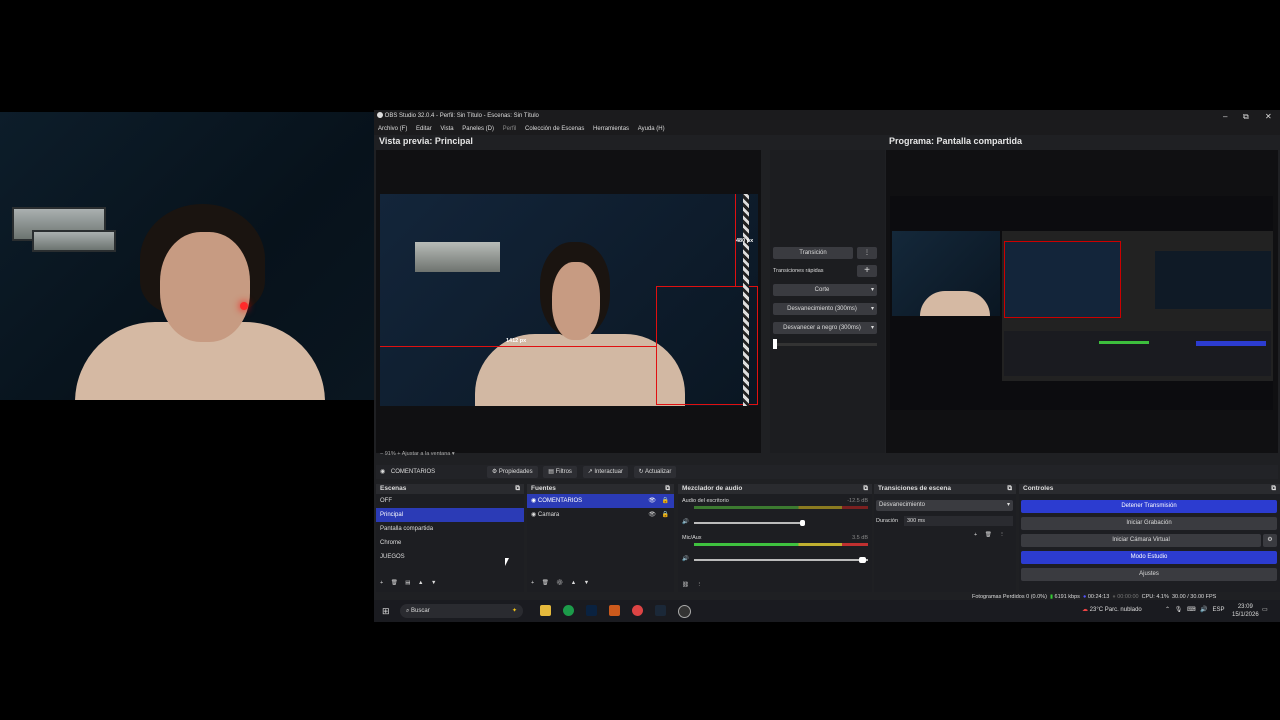 This screenshot has height=720, width=1280. What do you see at coordinates (1149, 523) in the screenshot?
I see `start-recording-button: Iniciar Grabación` at bounding box center [1149, 523].